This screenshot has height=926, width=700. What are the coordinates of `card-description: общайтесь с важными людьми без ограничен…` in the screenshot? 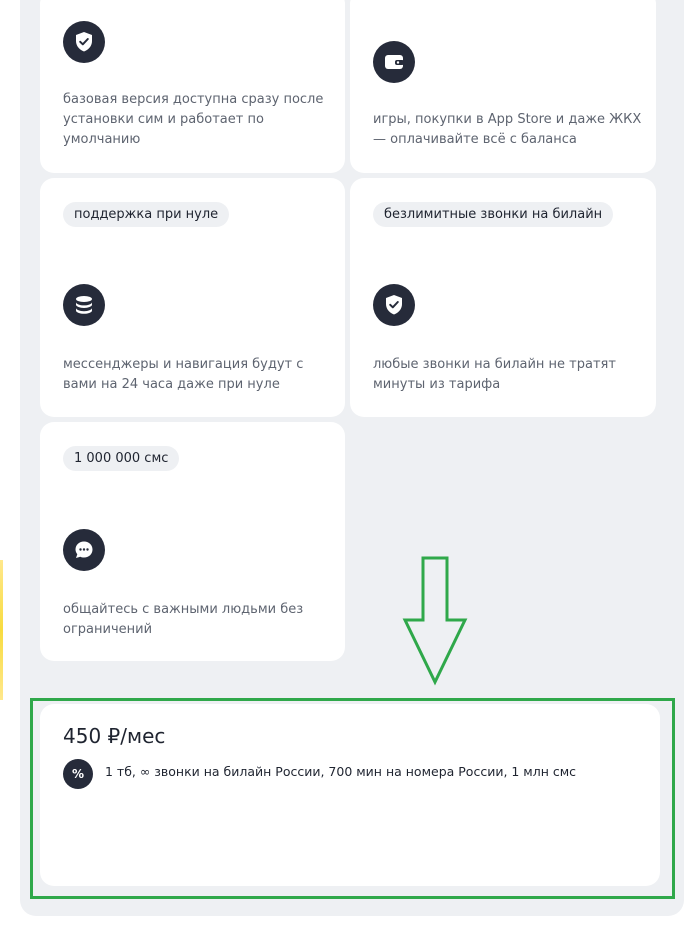 It's located at (183, 619).